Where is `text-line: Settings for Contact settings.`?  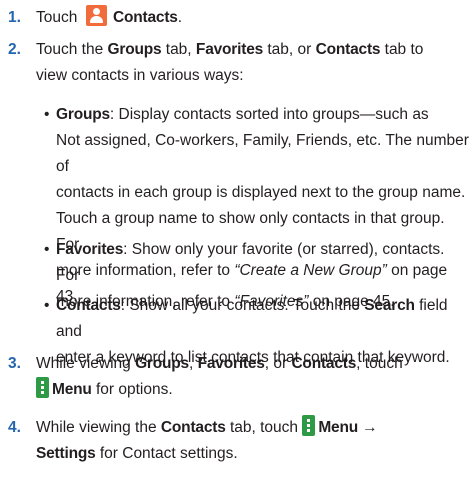 text-line: Settings for Contact settings. is located at coordinates (137, 453).